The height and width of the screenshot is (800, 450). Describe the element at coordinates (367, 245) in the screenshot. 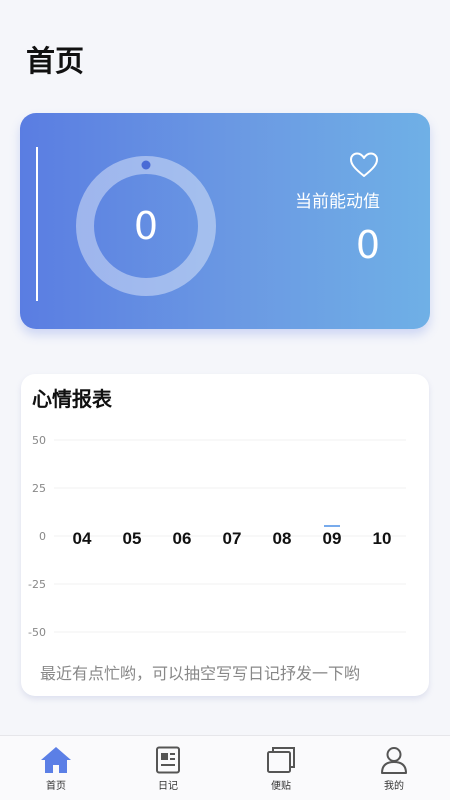

I see `energy-value: 0` at that location.